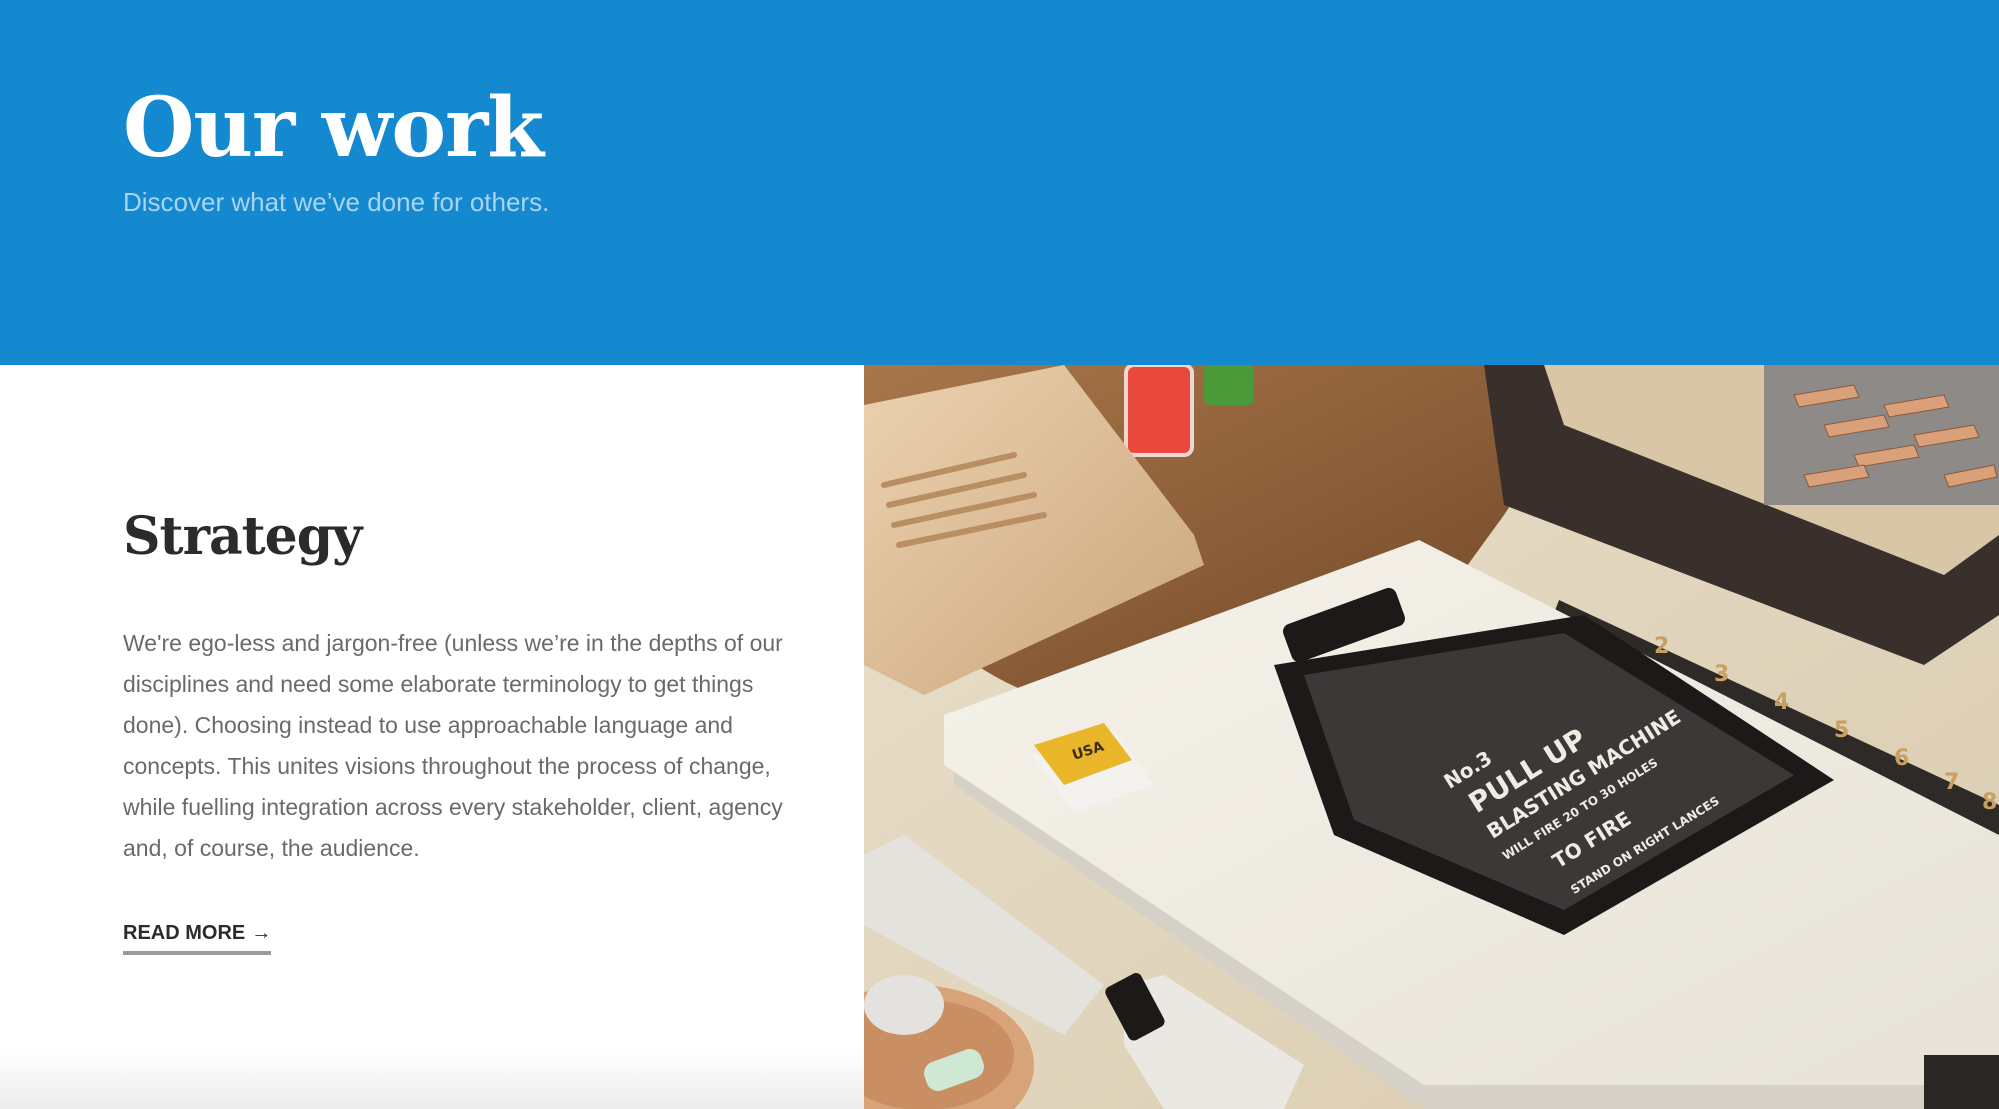 Image resolution: width=1999 pixels, height=1109 pixels. Describe the element at coordinates (336, 202) in the screenshot. I see `page-subtitle: Discover what we’ve done for others.` at that location.